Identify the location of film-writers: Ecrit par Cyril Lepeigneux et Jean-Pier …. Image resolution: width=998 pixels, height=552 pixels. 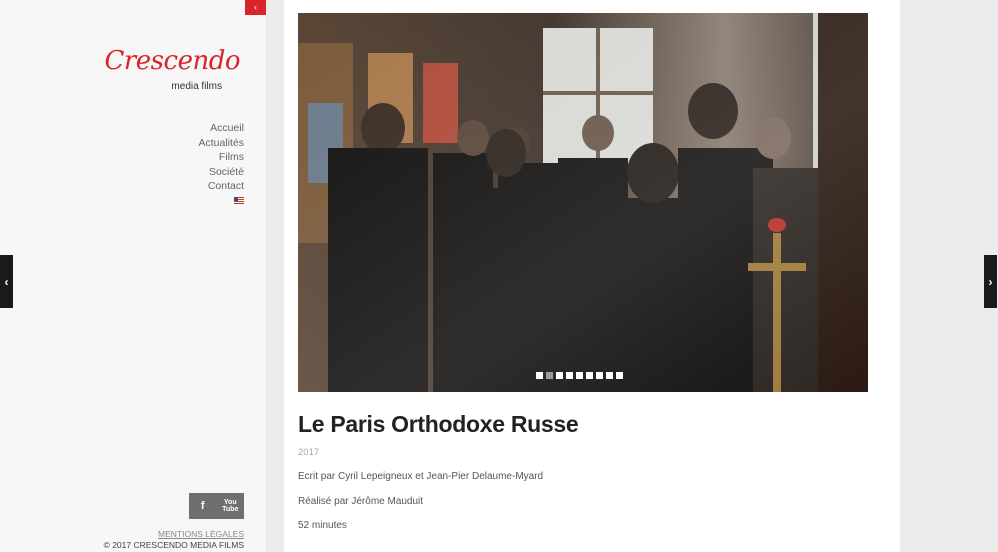
(421, 476).